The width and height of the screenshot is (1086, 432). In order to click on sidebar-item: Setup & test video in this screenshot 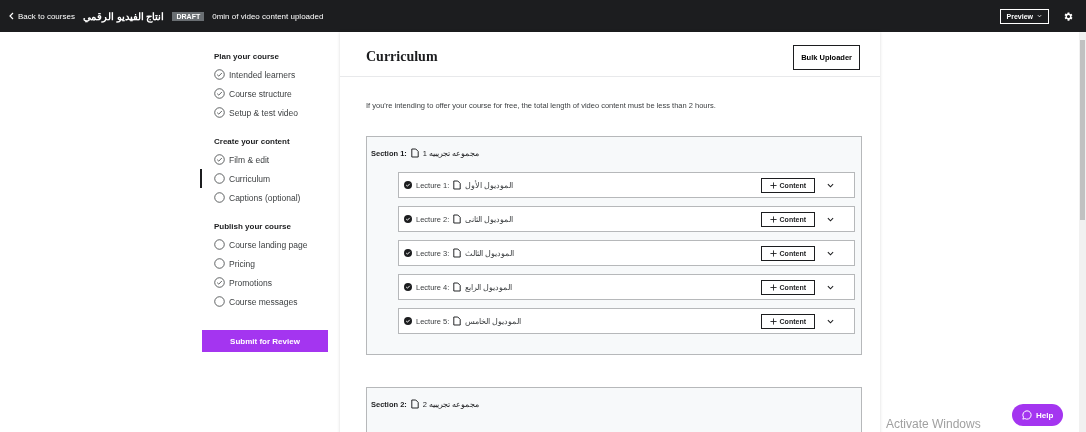, I will do `click(263, 112)`.